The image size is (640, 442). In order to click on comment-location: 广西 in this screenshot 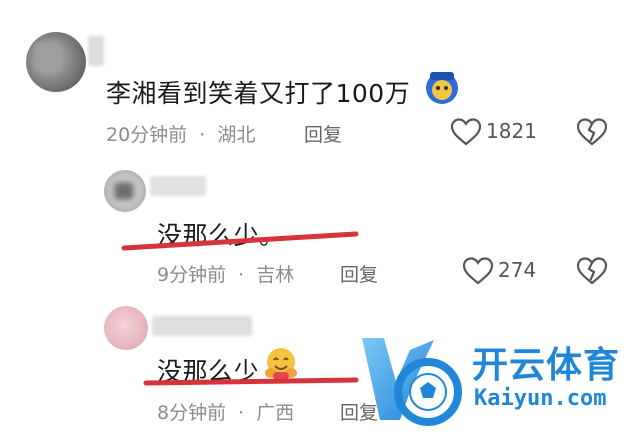, I will do `click(275, 413)`.